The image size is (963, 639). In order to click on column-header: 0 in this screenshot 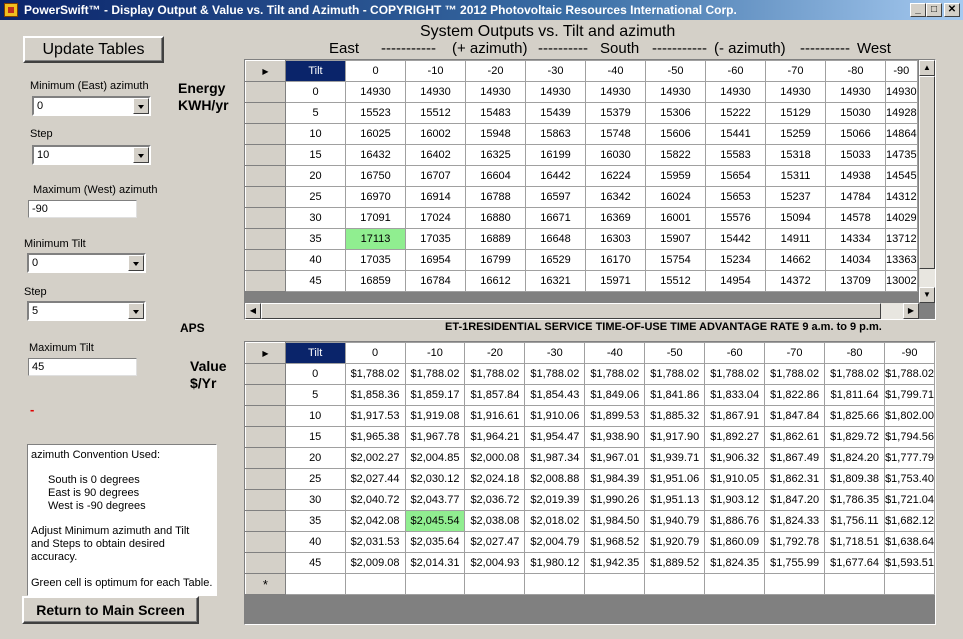, I will do `click(375, 71)`.